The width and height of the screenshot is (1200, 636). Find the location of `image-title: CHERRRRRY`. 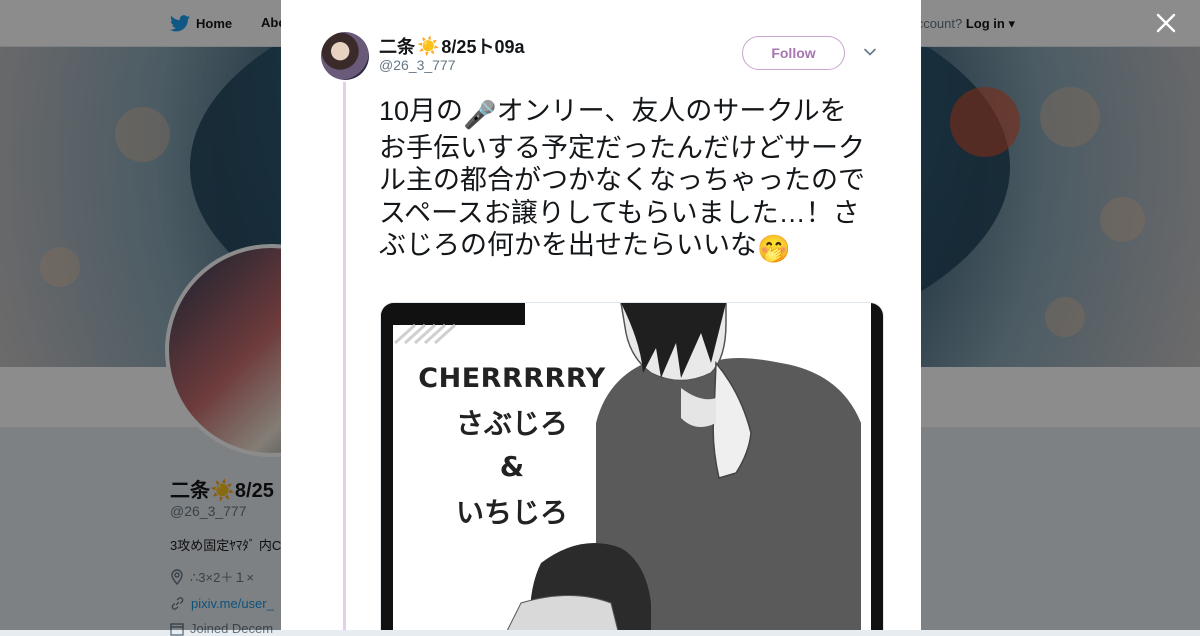

image-title: CHERRRRRY is located at coordinates (512, 378).